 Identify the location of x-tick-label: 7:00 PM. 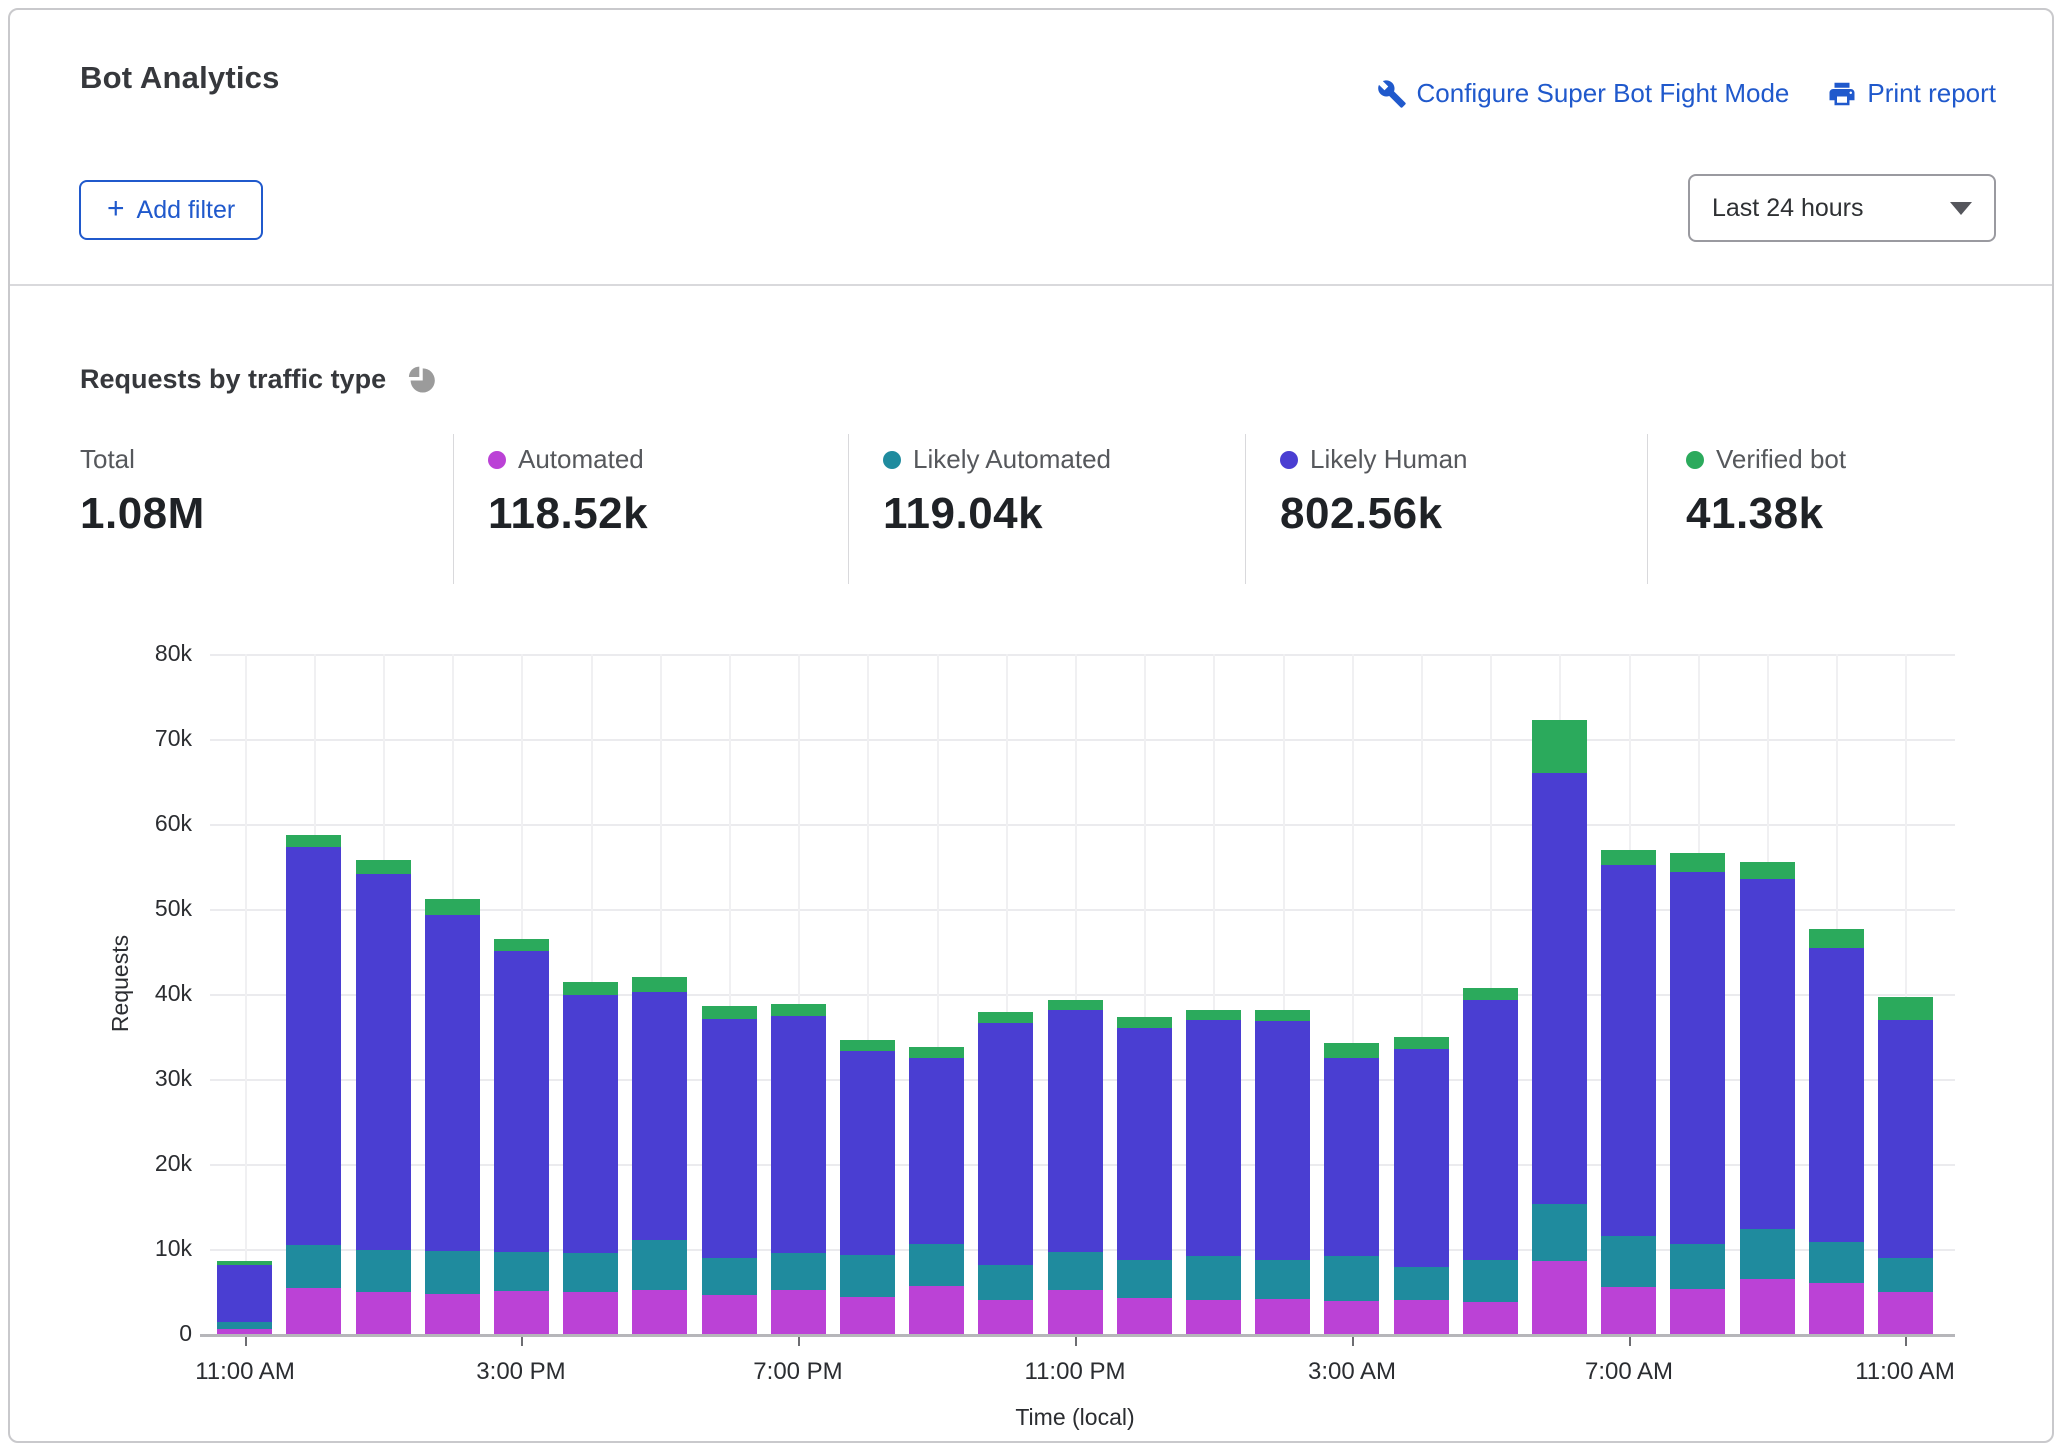
(798, 1371).